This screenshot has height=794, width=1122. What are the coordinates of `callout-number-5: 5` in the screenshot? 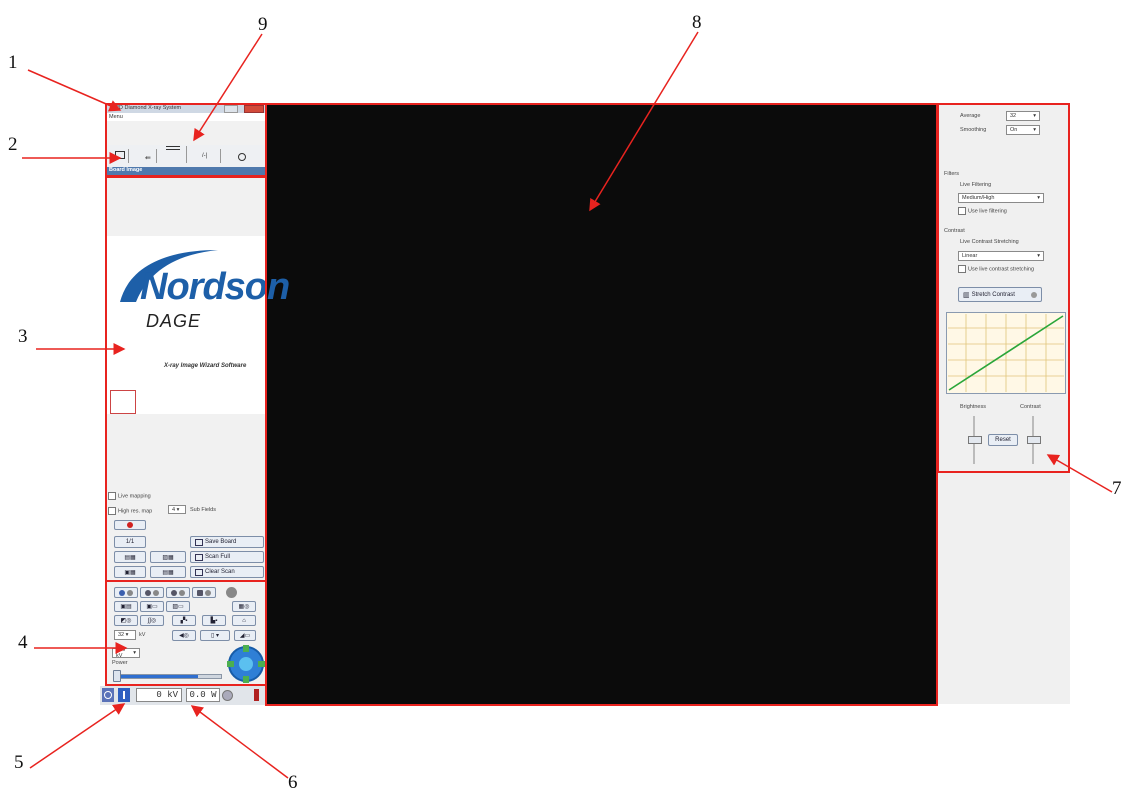 It's located at (19, 762).